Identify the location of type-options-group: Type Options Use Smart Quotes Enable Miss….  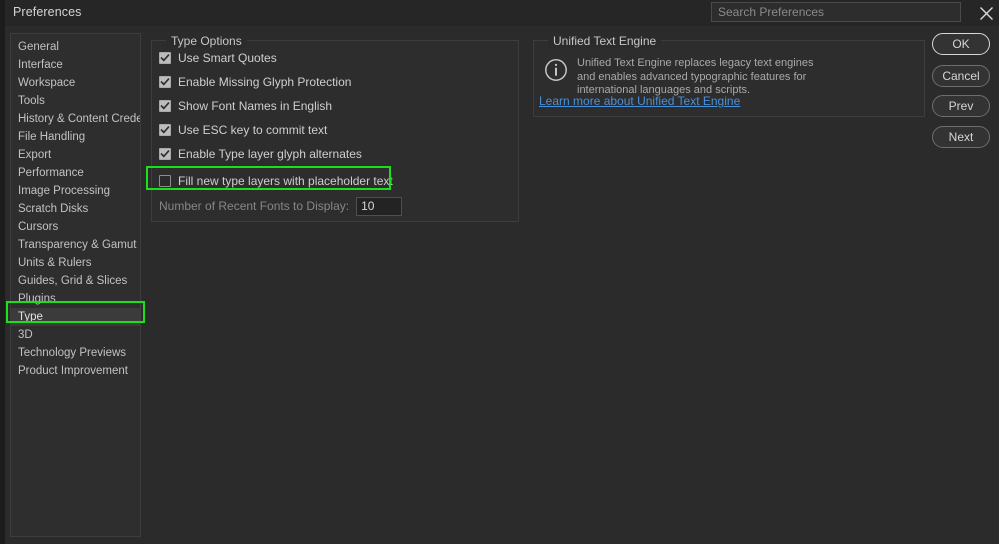
(335, 128).